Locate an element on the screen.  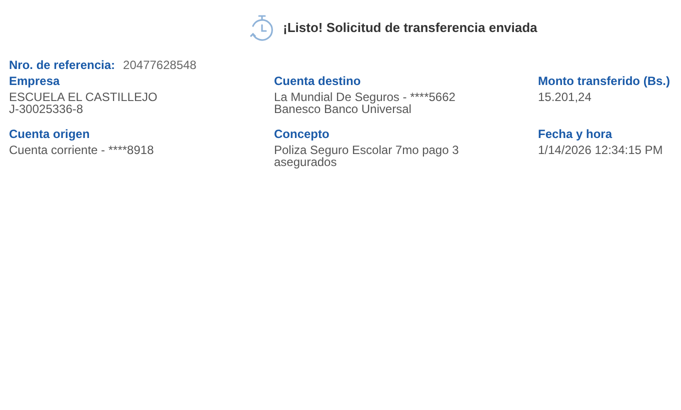
field-value: 20477628548 is located at coordinates (159, 65).